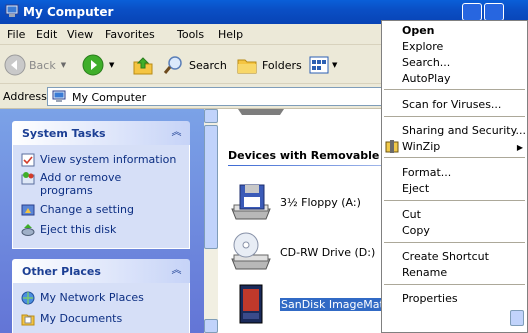 Image resolution: width=528 pixels, height=333 pixels. What do you see at coordinates (208, 65) in the screenshot?
I see `search-label: Search` at bounding box center [208, 65].